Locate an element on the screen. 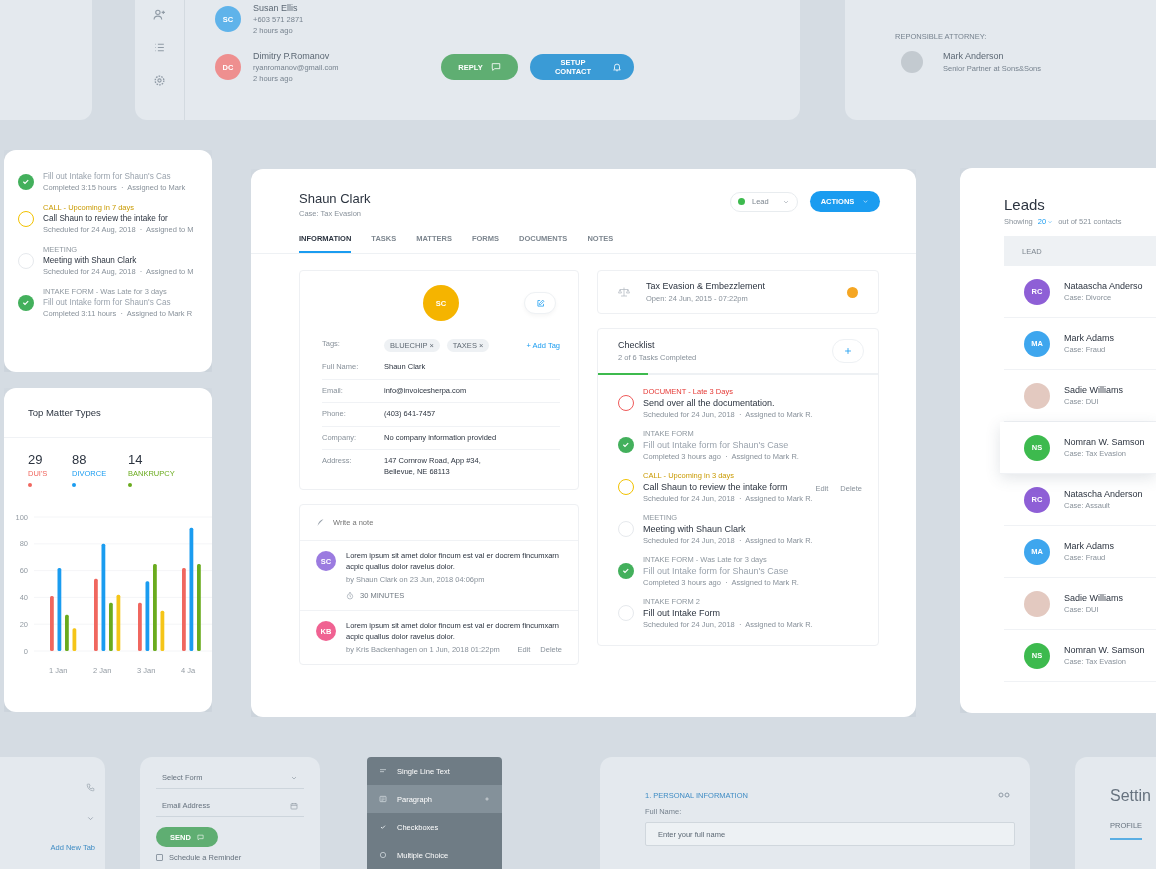 Image resolution: width=1156 pixels, height=869 pixels. card-title: Leads is located at coordinates (1025, 204).